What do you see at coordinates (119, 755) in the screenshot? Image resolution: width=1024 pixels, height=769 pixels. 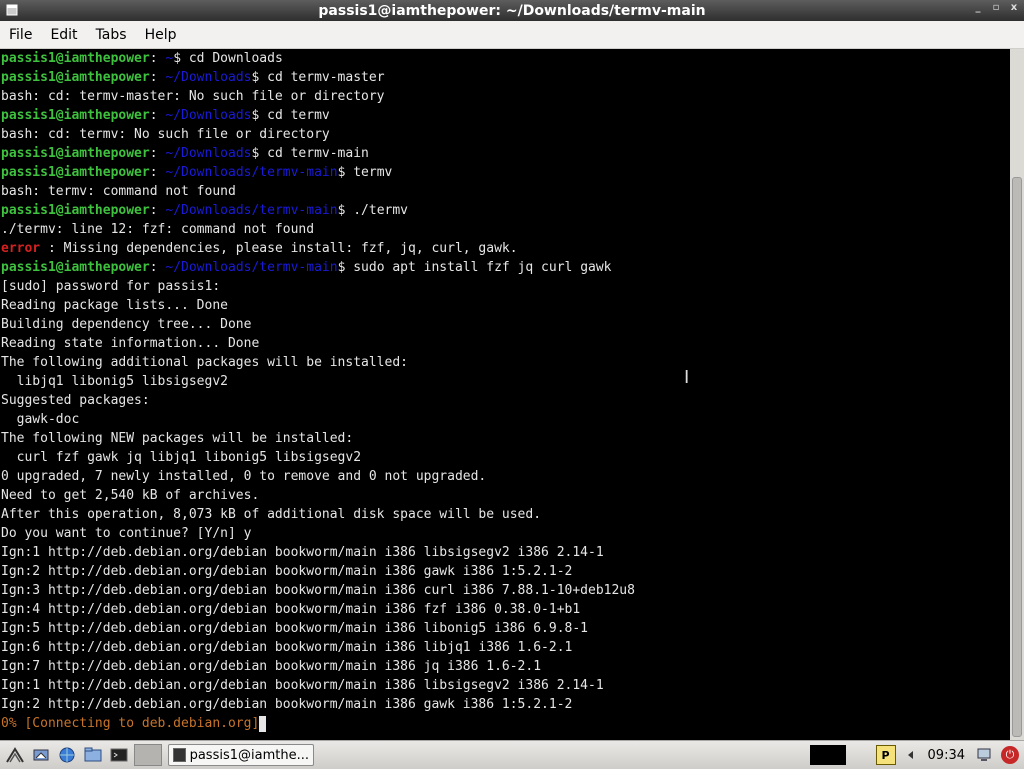 I see `terminal-icon` at bounding box center [119, 755].